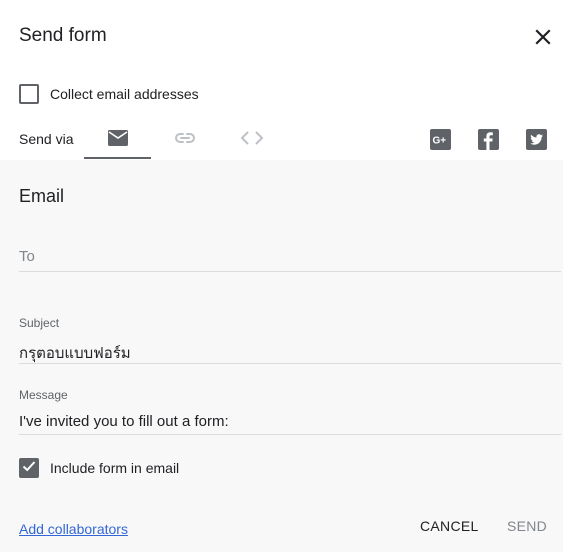 Image resolution: width=563 pixels, height=552 pixels. I want to click on send-via-label: Send via, so click(46, 139).